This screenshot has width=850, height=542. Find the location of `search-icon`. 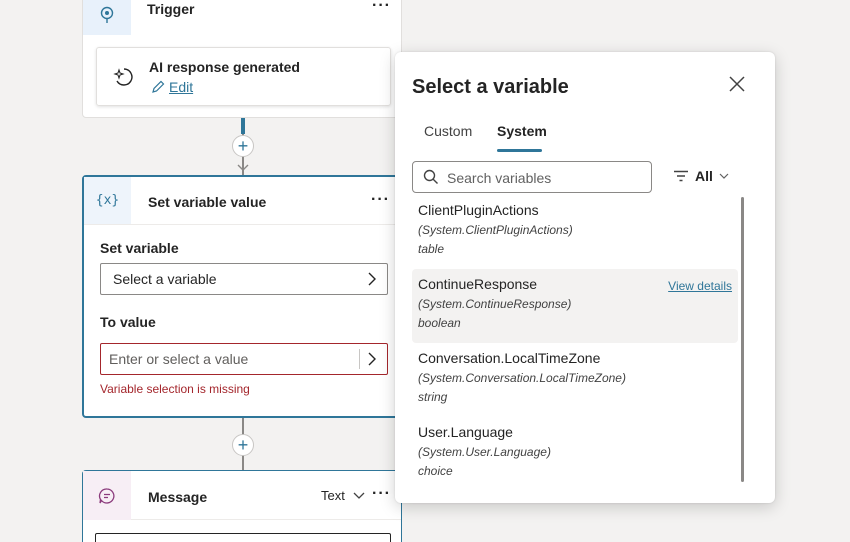

search-icon is located at coordinates (430, 176).